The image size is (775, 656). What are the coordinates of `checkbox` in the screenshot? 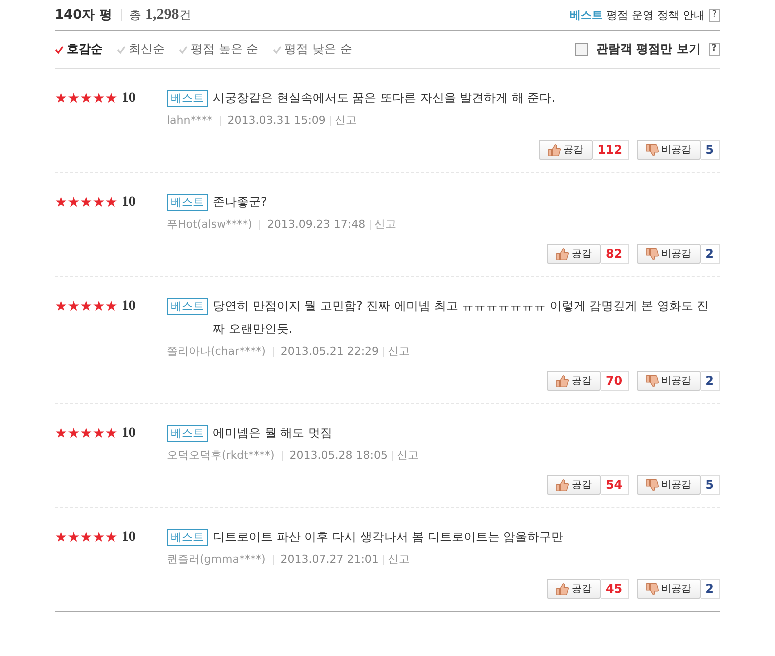 It's located at (581, 49).